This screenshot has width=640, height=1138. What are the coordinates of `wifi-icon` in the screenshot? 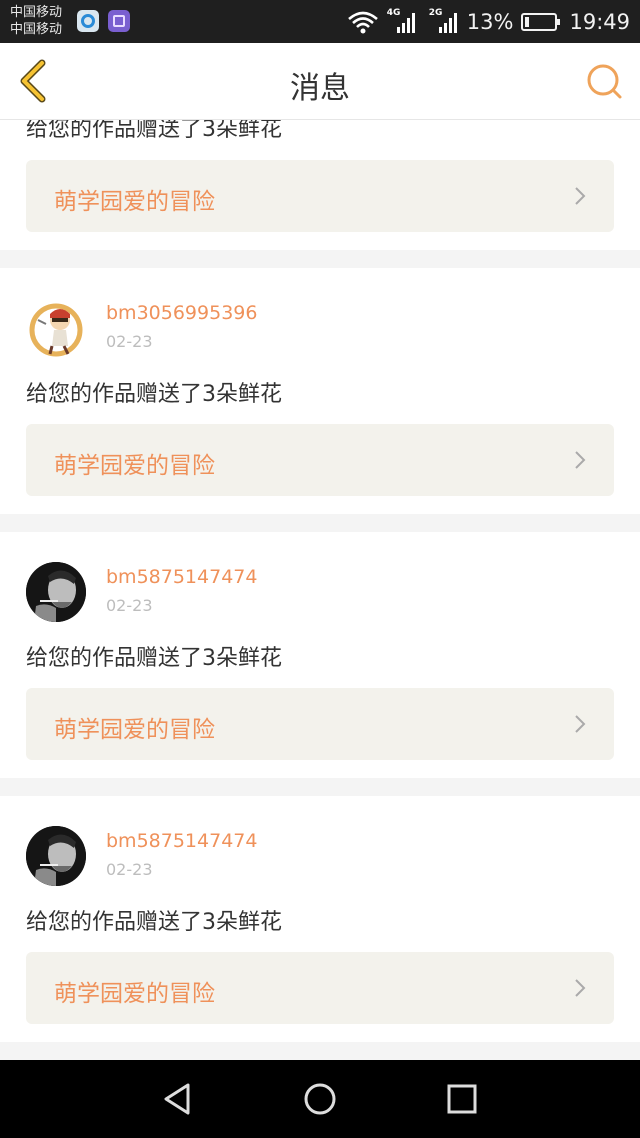 It's located at (362, 22).